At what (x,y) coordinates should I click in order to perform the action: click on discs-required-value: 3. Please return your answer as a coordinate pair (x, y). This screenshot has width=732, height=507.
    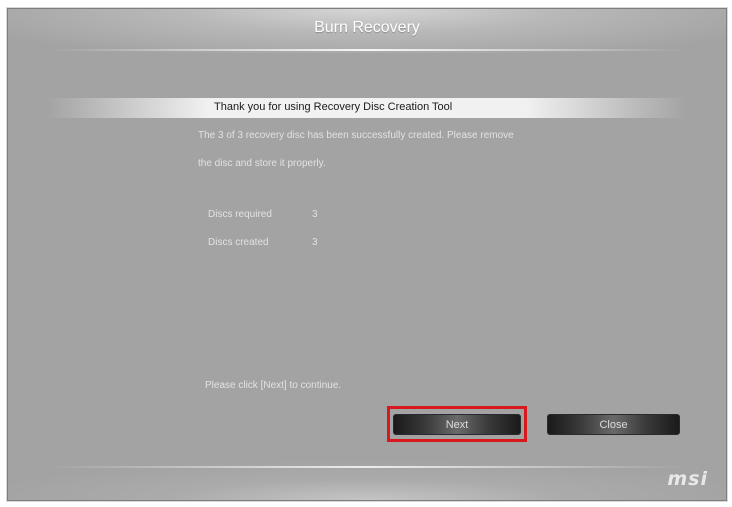
    Looking at the image, I should click on (315, 214).